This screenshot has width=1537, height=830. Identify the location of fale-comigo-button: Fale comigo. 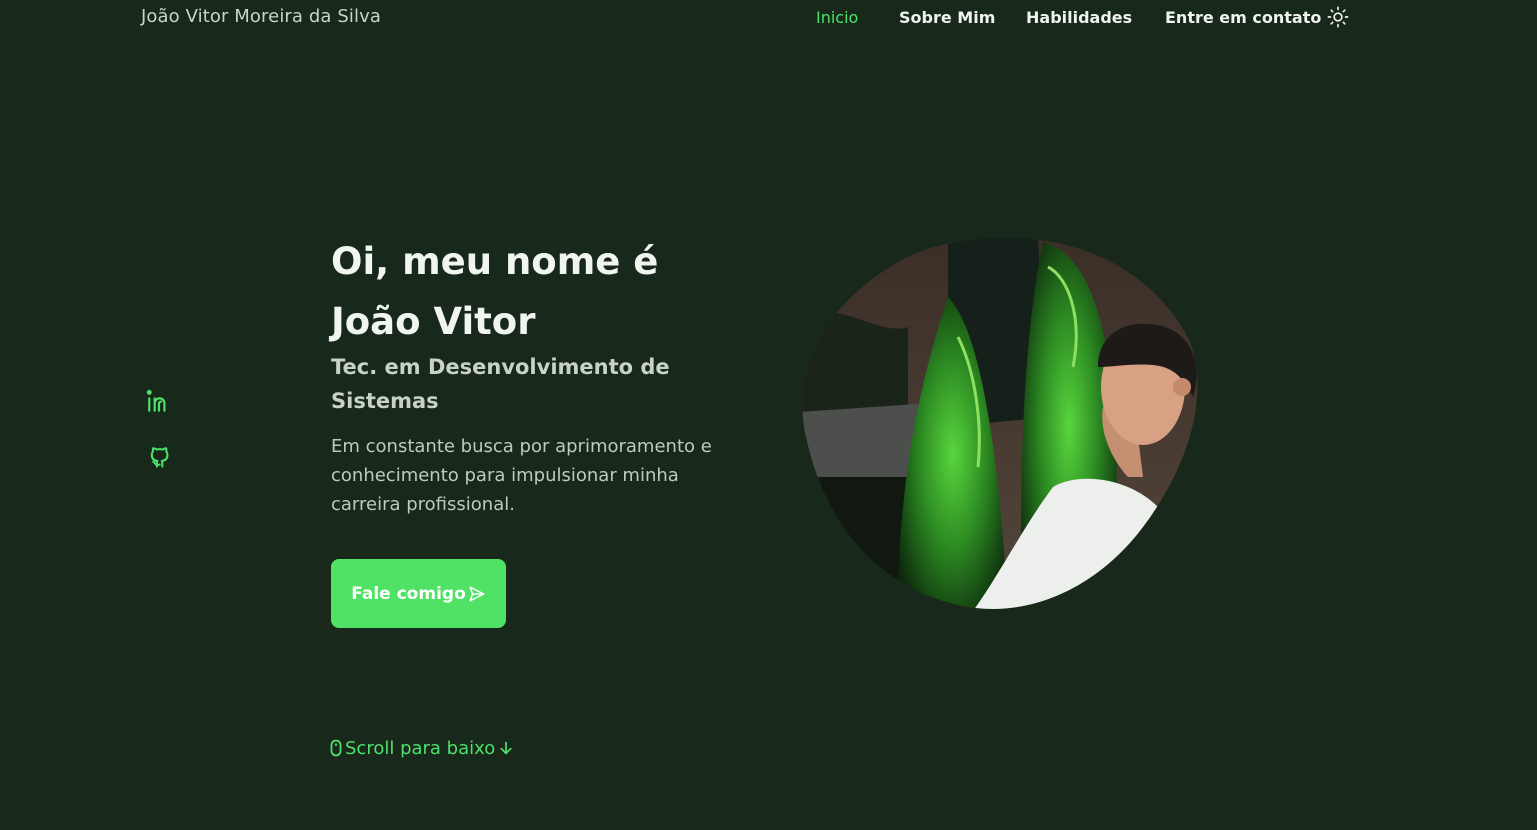
(418, 593).